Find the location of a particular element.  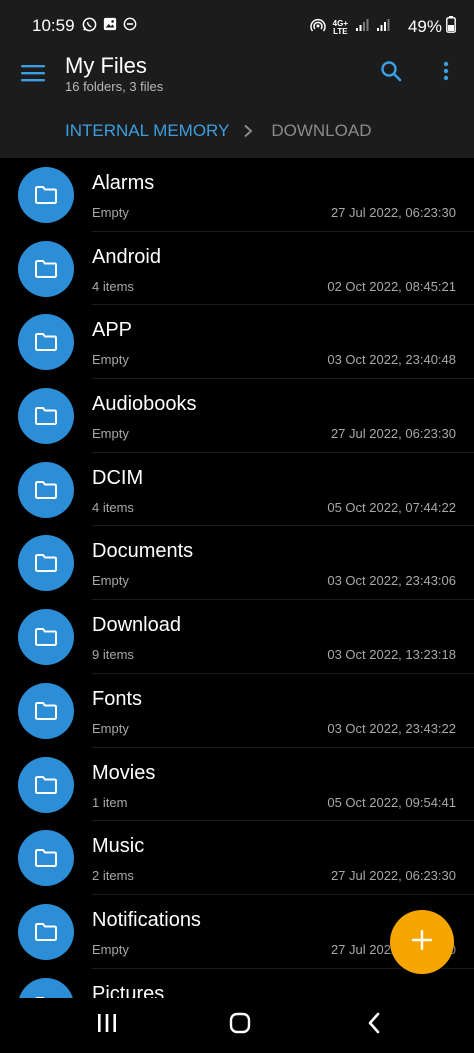

breadcrumb: INTERNAL MEMORY DOWNLOAD is located at coordinates (218, 131).